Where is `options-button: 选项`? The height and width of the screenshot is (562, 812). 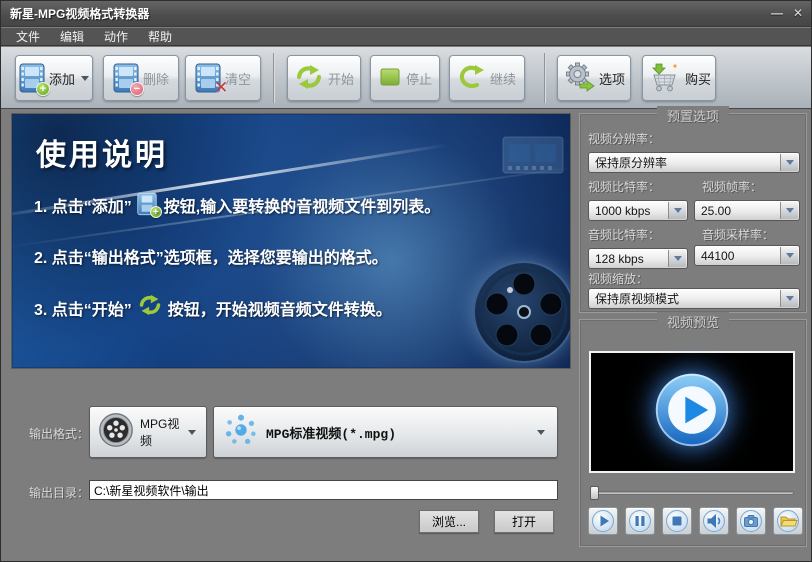 options-button: 选项 is located at coordinates (594, 78).